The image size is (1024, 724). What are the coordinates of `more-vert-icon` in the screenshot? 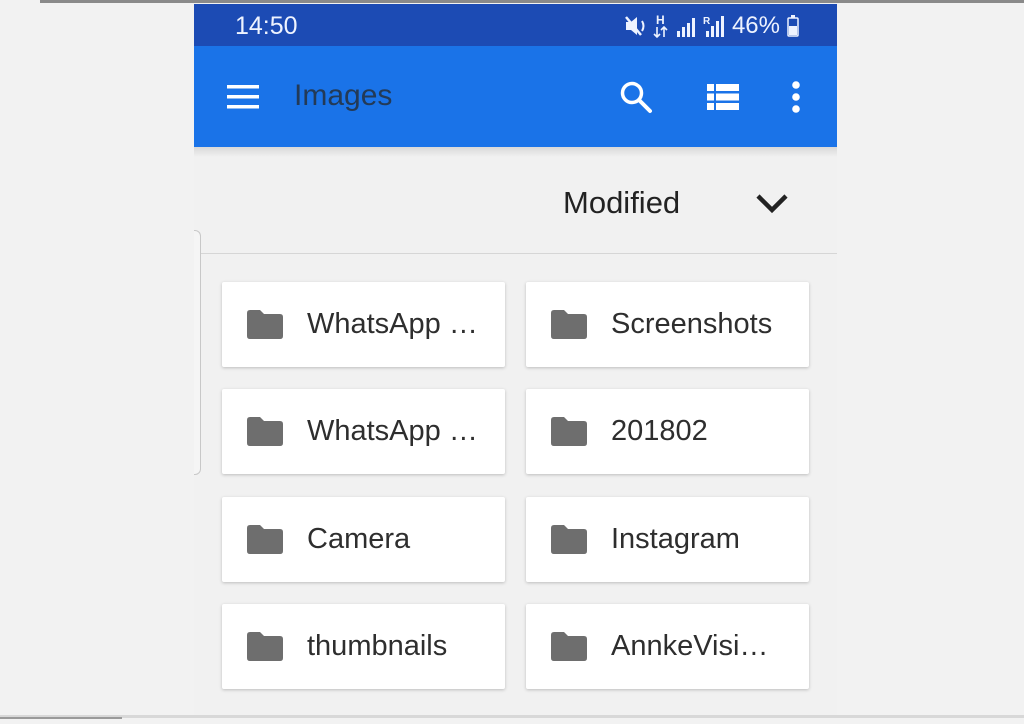 It's located at (796, 97).